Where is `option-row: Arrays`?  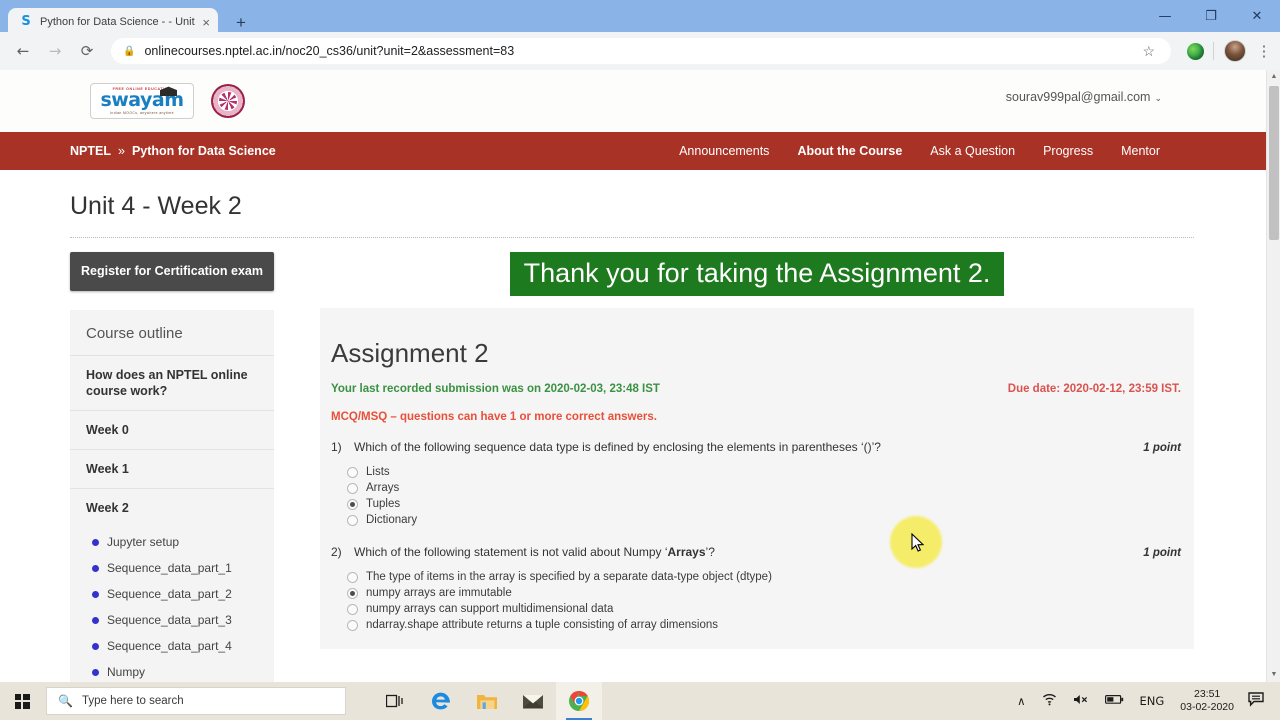 option-row: Arrays is located at coordinates (764, 488).